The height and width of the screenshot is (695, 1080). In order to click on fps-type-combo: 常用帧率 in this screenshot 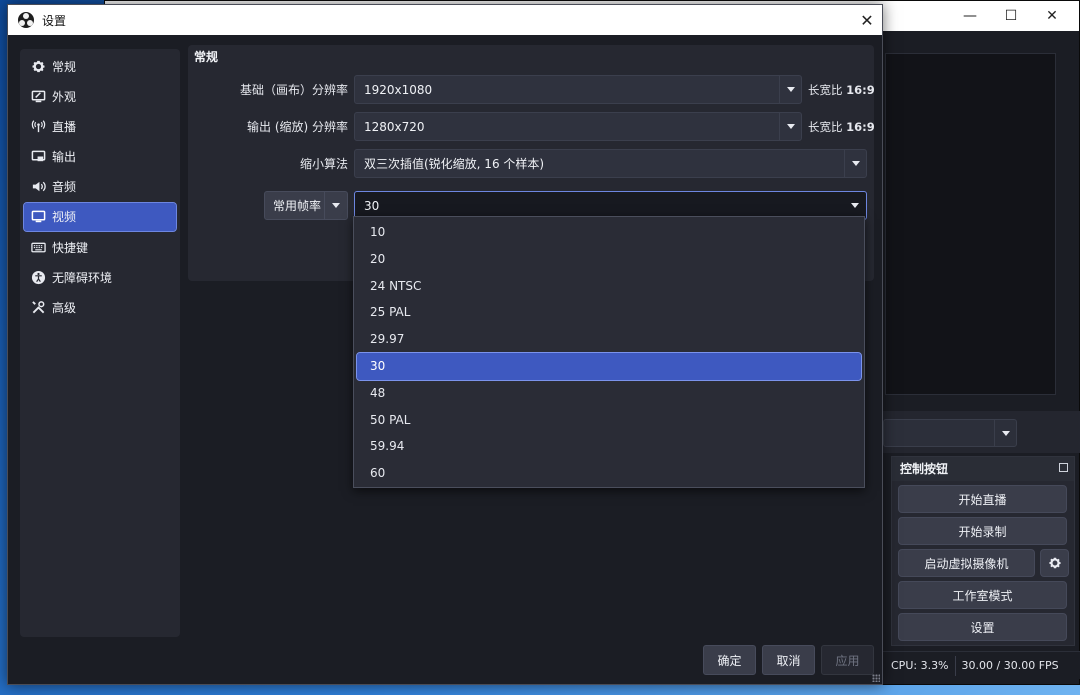, I will do `click(306, 205)`.